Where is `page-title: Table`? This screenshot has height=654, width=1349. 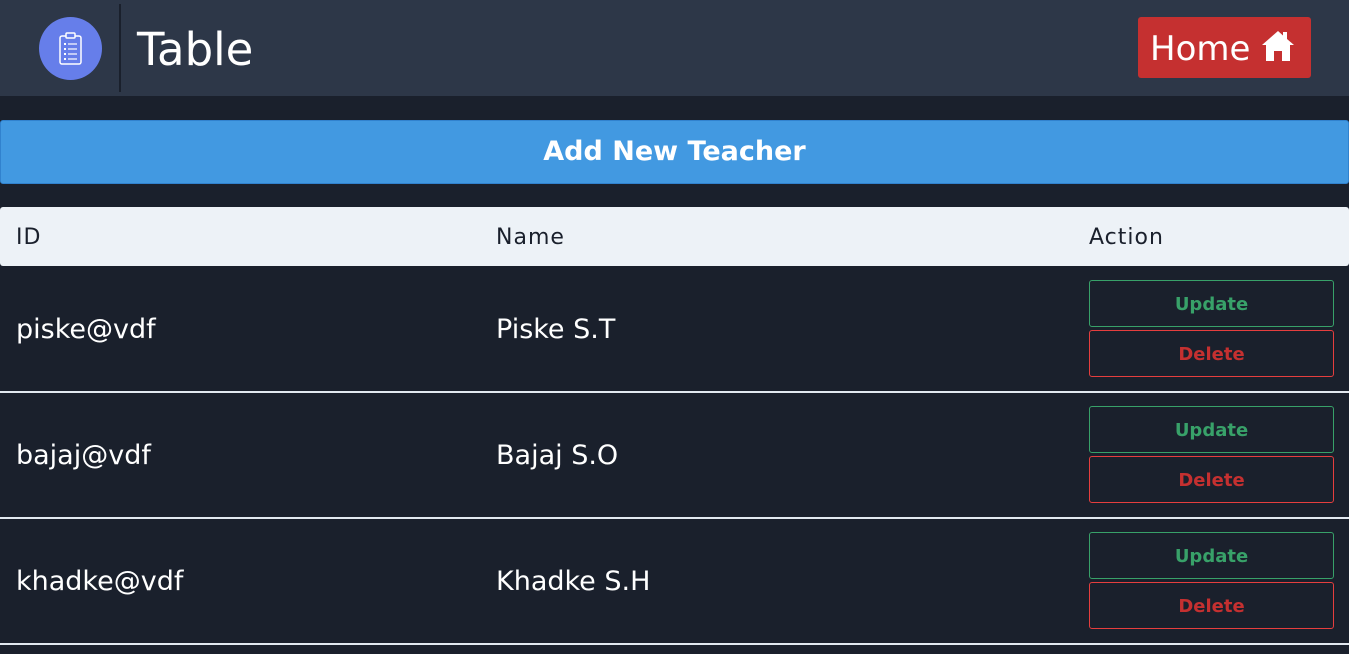 page-title: Table is located at coordinates (195, 49).